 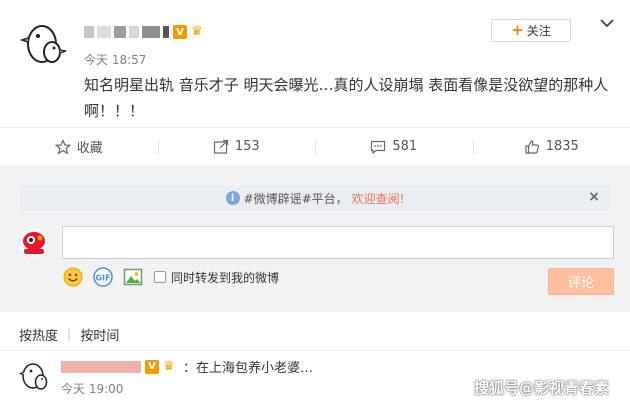 What do you see at coordinates (126, 32) in the screenshot?
I see `author-name-censored` at bounding box center [126, 32].